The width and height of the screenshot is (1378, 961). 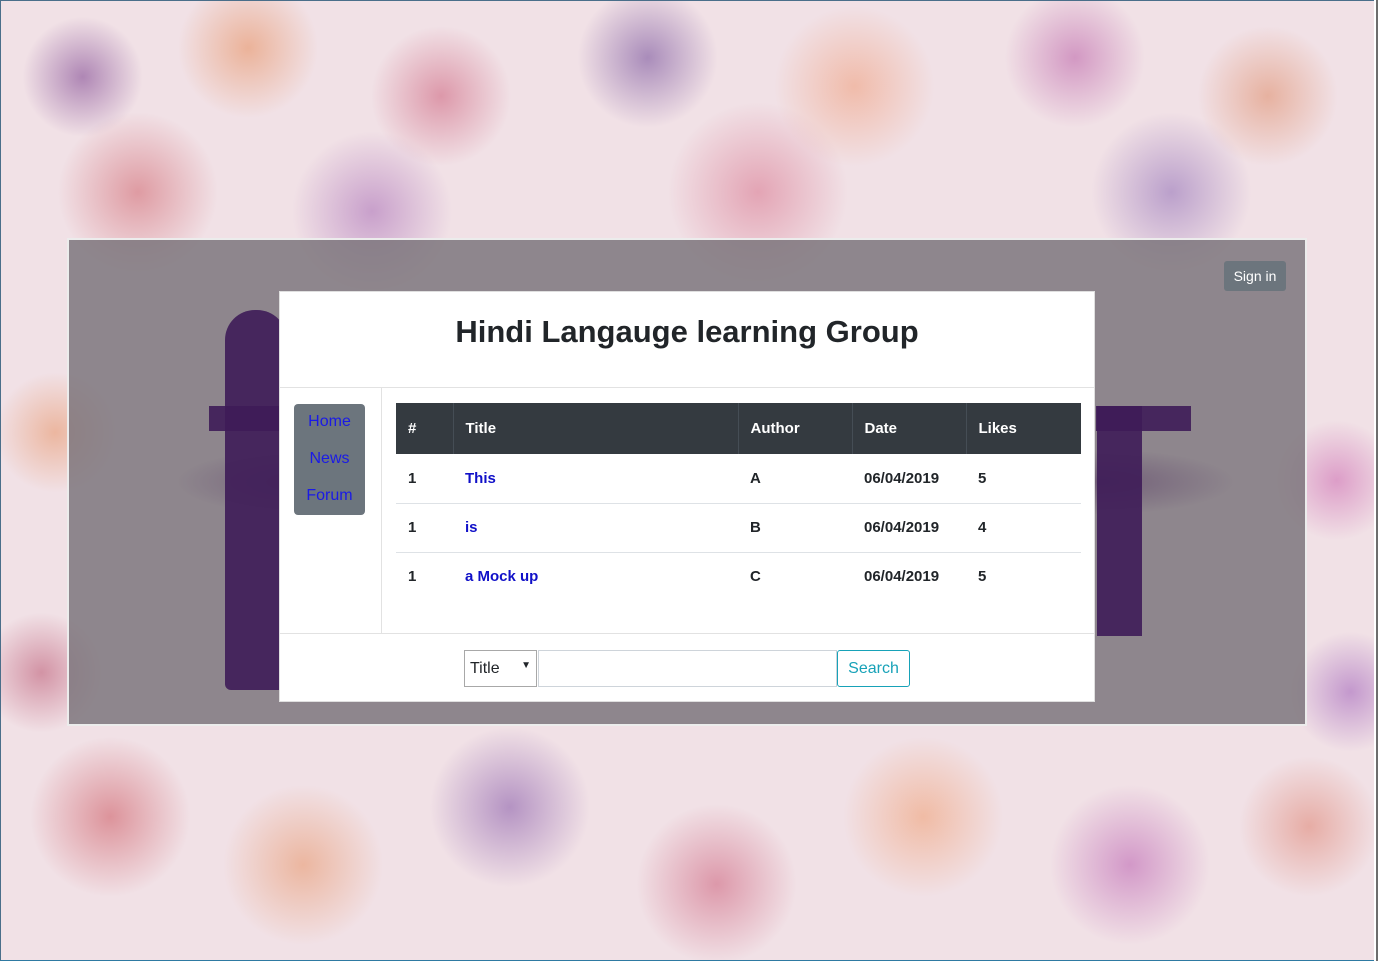 I want to click on sidebar: Home News Forum, so click(x=331, y=510).